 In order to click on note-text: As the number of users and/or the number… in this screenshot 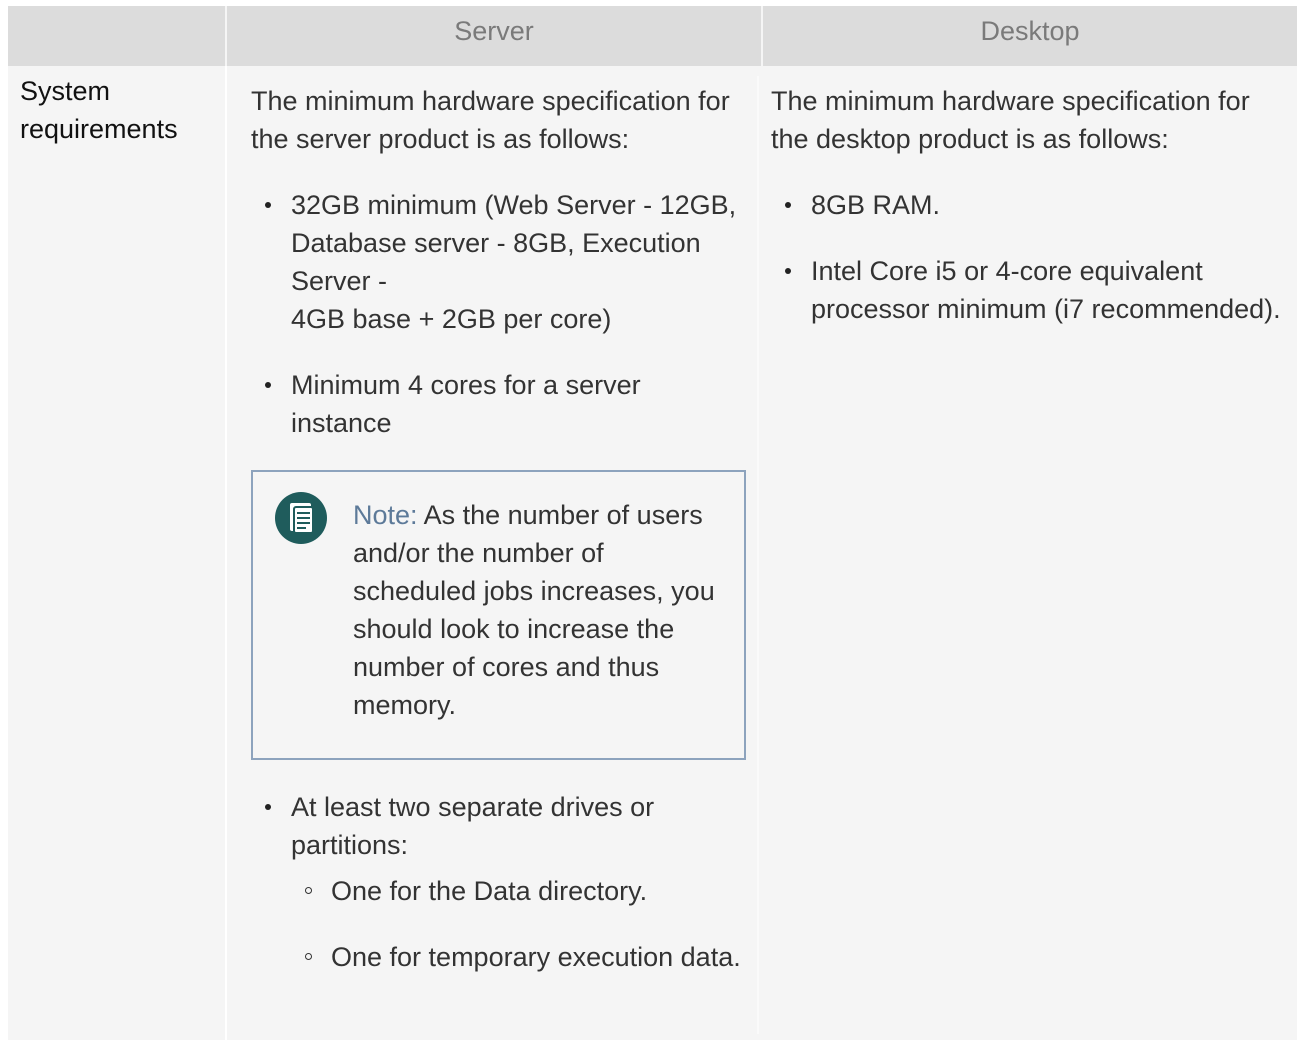, I will do `click(534, 610)`.